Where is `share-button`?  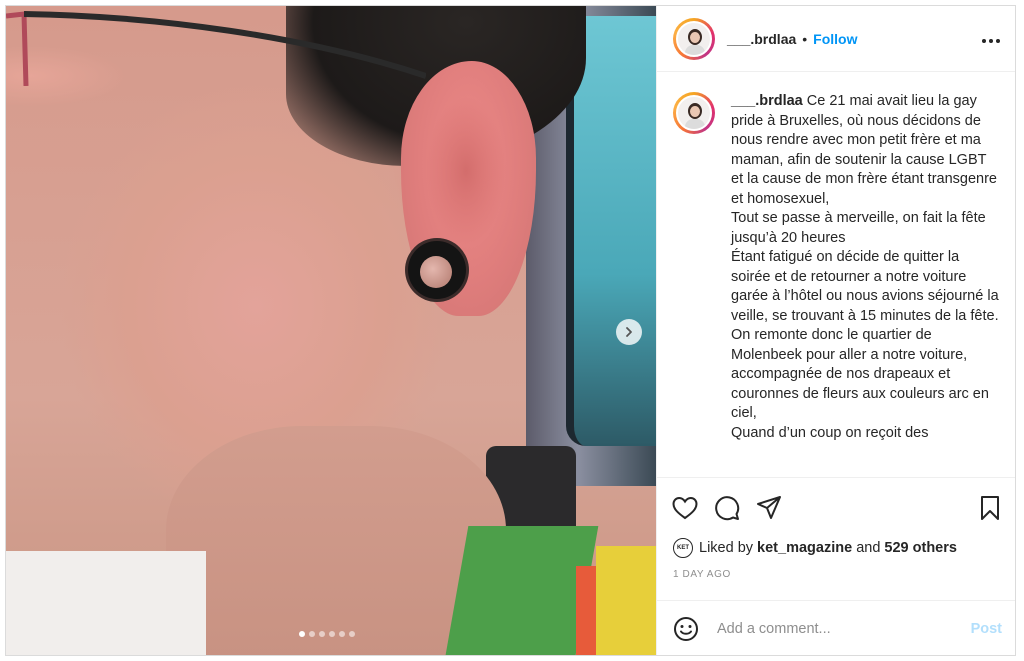 share-button is located at coordinates (769, 508).